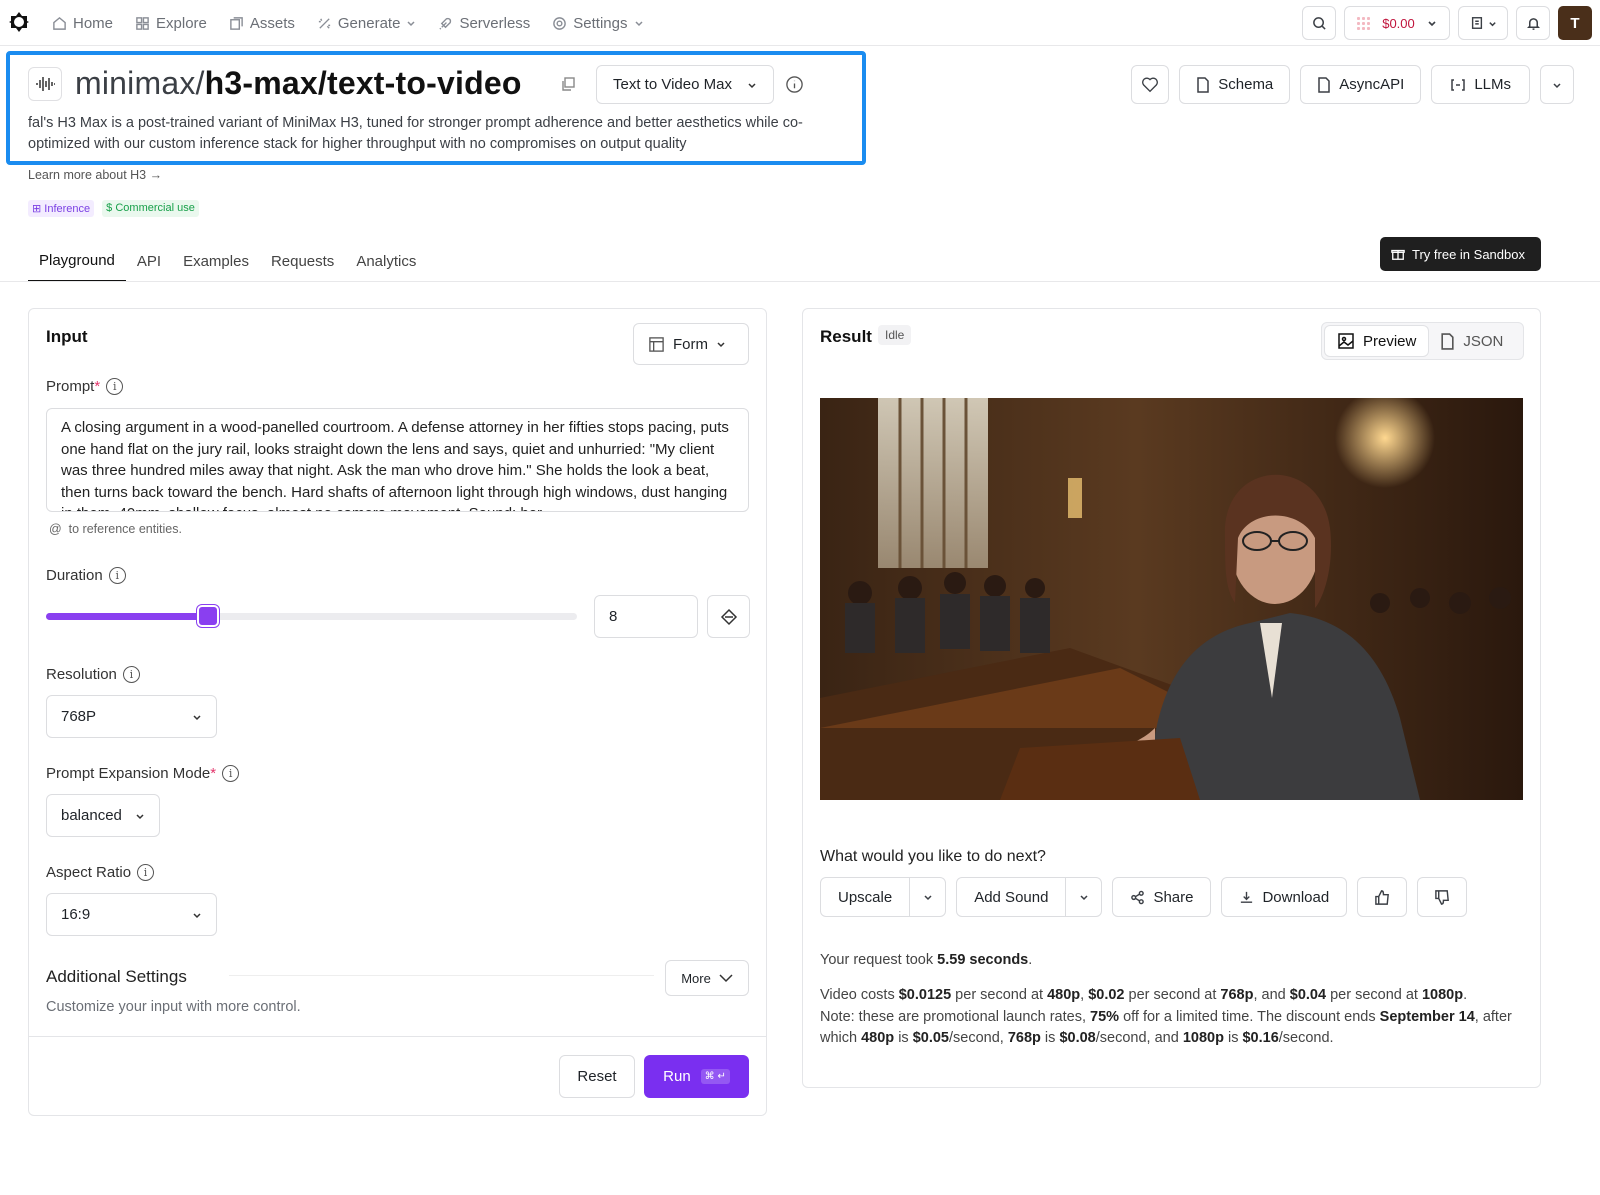 The height and width of the screenshot is (1195, 1600). Describe the element at coordinates (103, 815) in the screenshot. I see `expansion-select: balanced` at that location.